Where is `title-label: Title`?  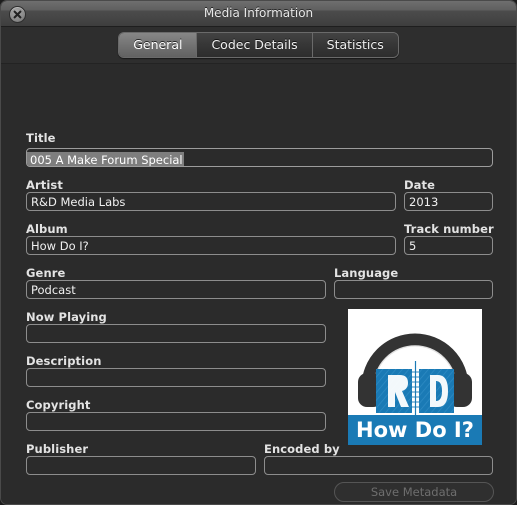
title-label: Title is located at coordinates (41, 138).